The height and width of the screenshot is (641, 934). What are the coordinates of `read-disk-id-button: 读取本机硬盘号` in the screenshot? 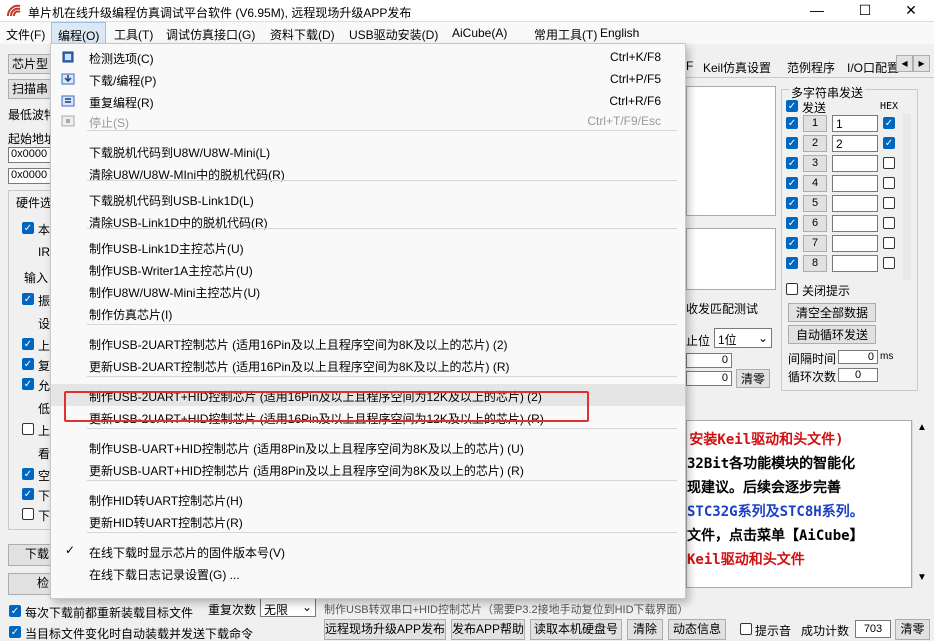 It's located at (576, 629).